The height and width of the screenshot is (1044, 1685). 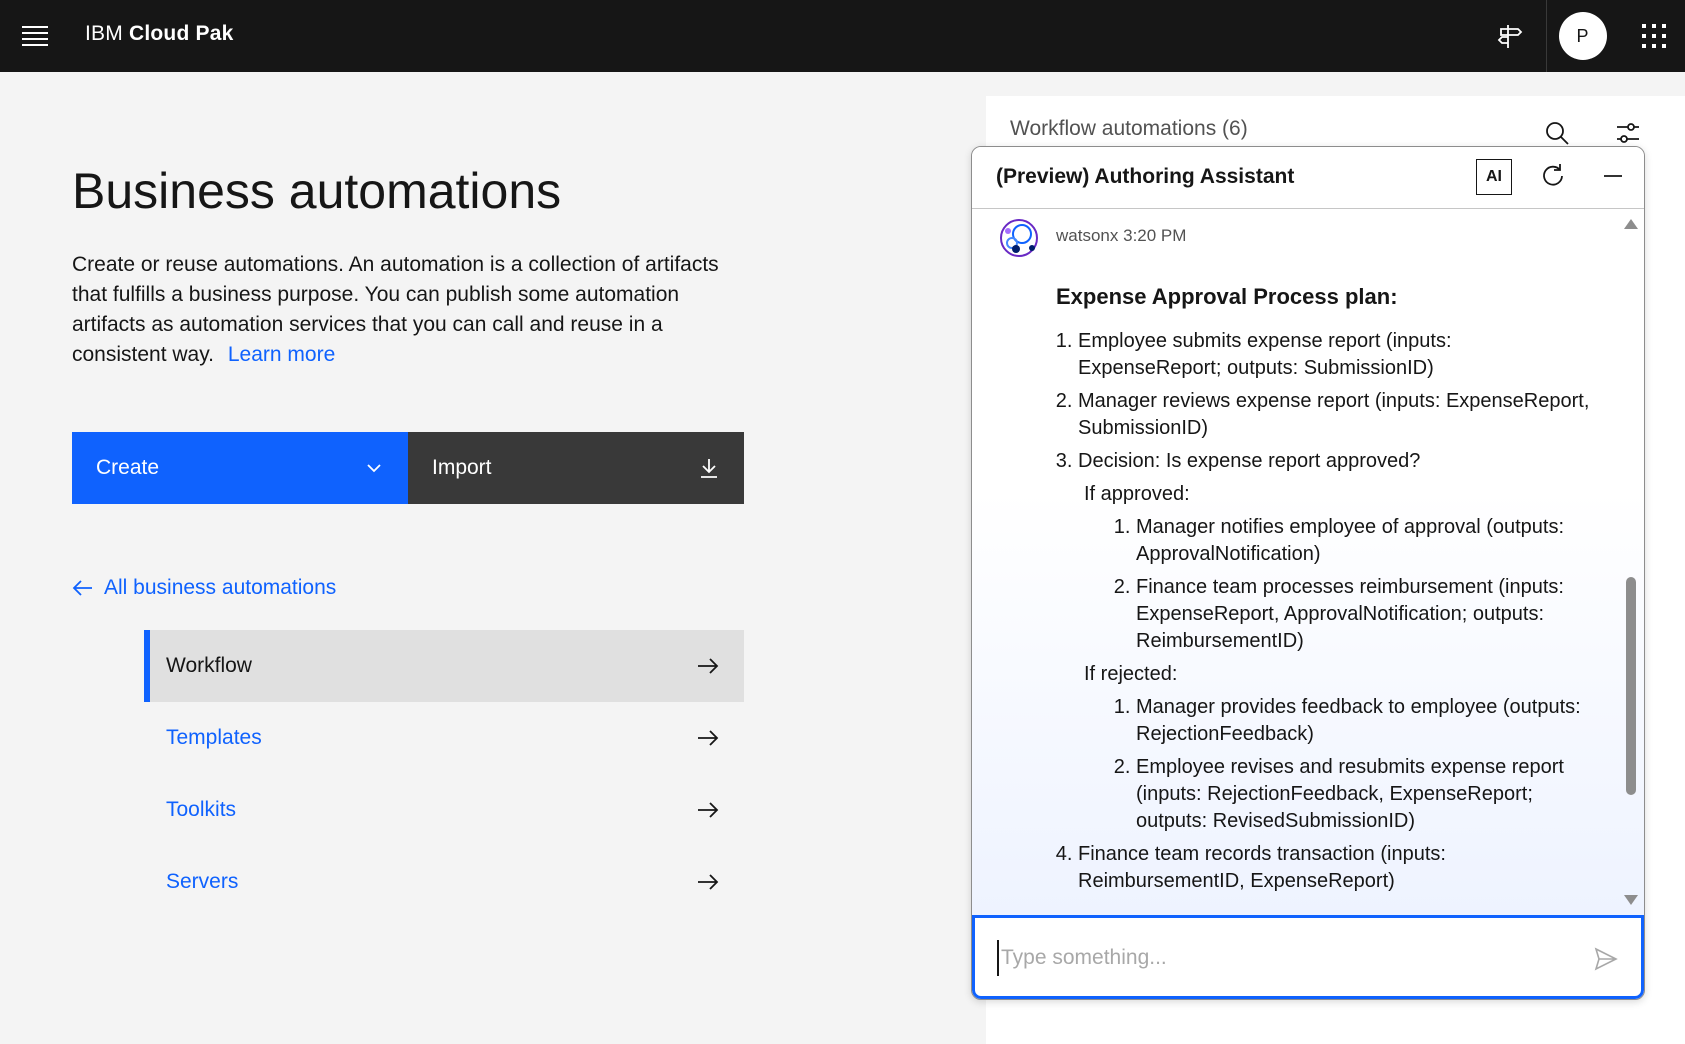 What do you see at coordinates (444, 738) in the screenshot?
I see `nav-item-templates: Templates` at bounding box center [444, 738].